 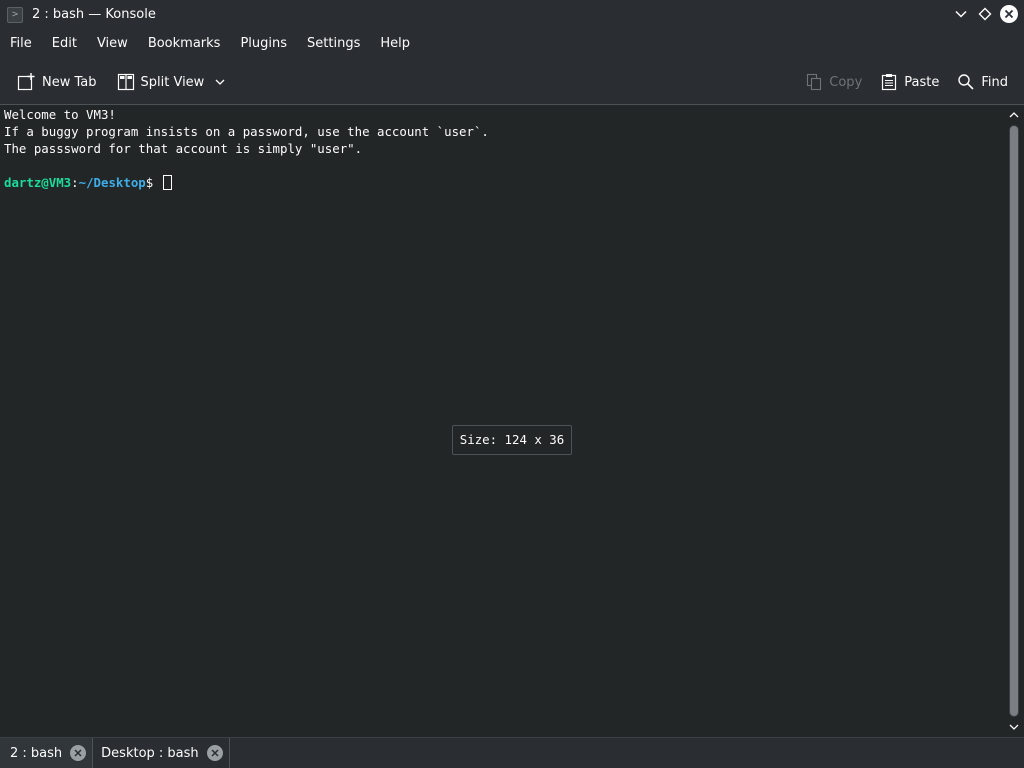 I want to click on terminal-app-icon: >, so click(x=15, y=14).